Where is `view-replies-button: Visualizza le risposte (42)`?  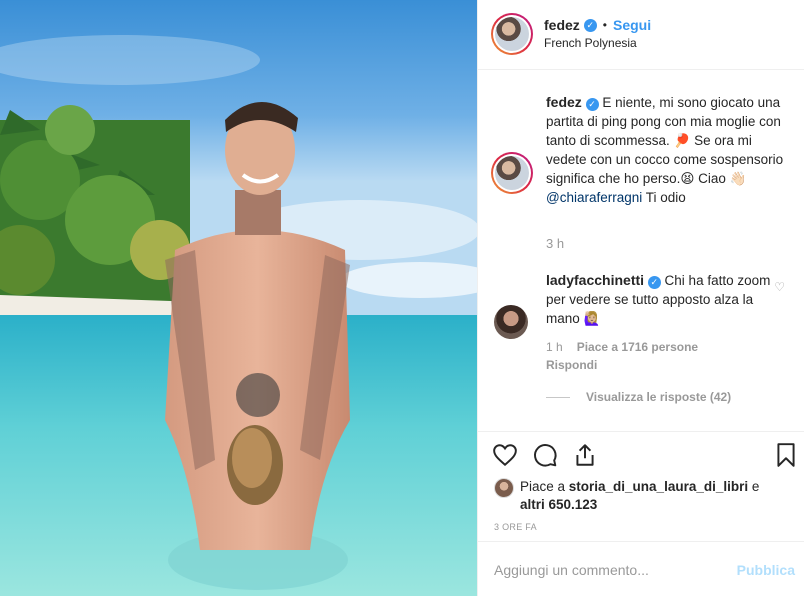 view-replies-button: Visualizza le risposte (42) is located at coordinates (638, 397).